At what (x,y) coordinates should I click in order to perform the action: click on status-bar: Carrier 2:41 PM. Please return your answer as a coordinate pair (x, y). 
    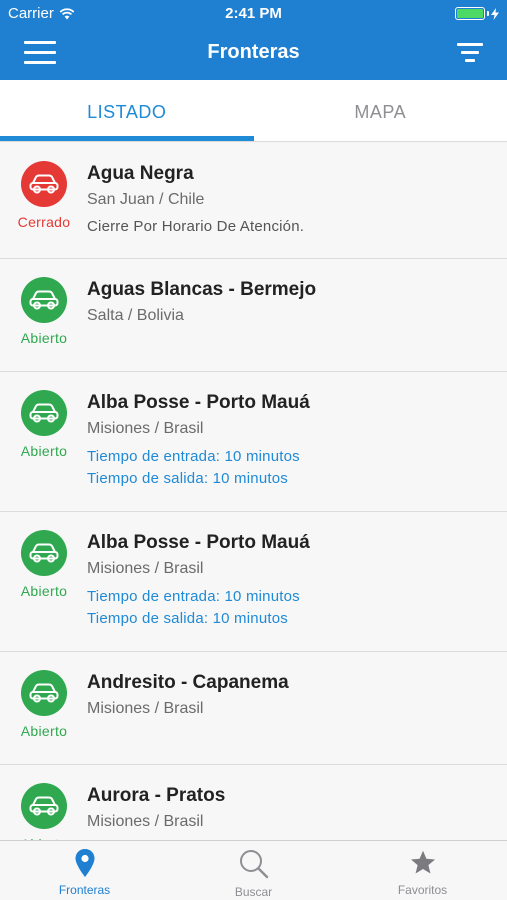
    Looking at the image, I should click on (253, 14).